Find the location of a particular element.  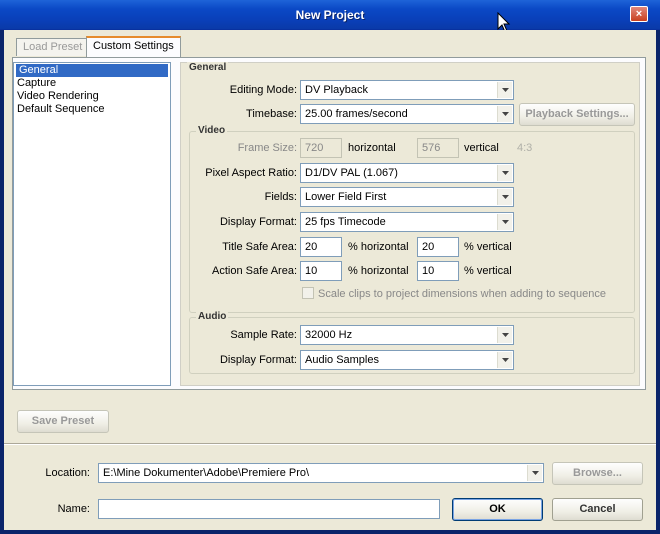

ok-button: OK is located at coordinates (497, 509).